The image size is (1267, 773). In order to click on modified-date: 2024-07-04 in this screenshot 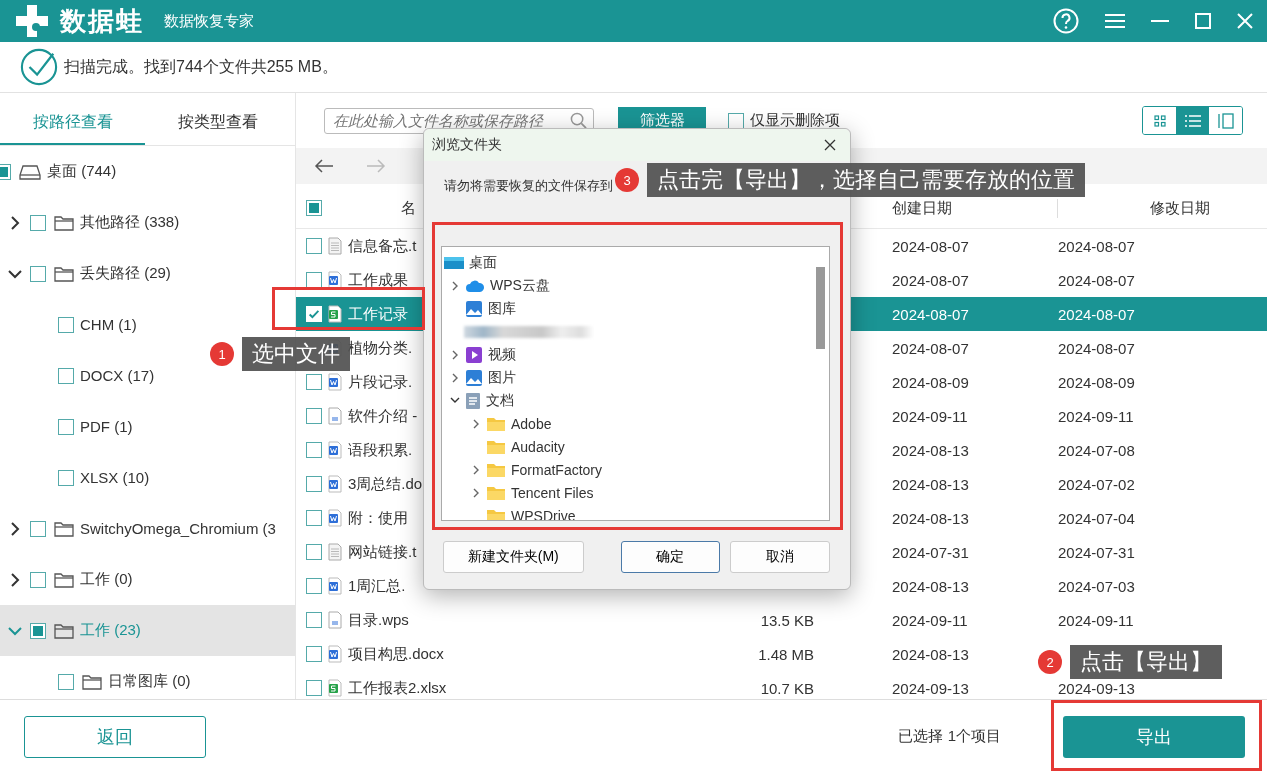, I will do `click(1096, 518)`.